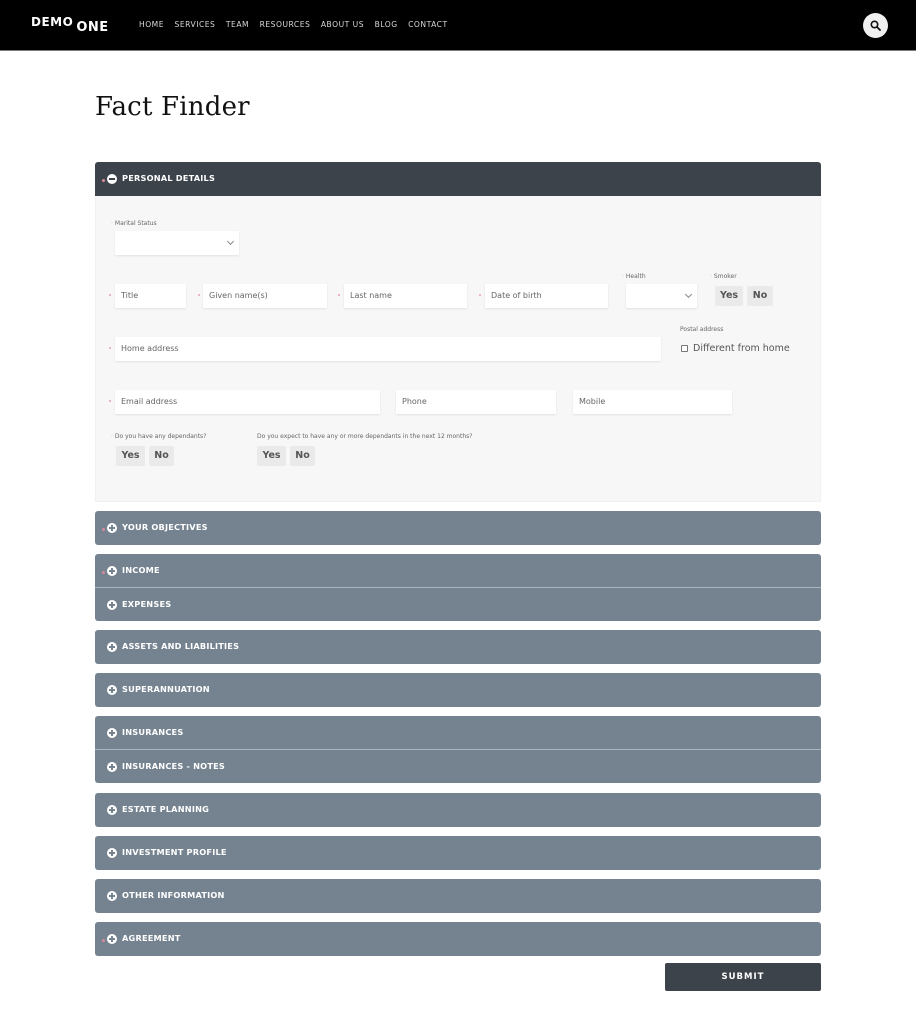  Describe the element at coordinates (151, 938) in the screenshot. I see `section-title: AGREEMENT` at that location.